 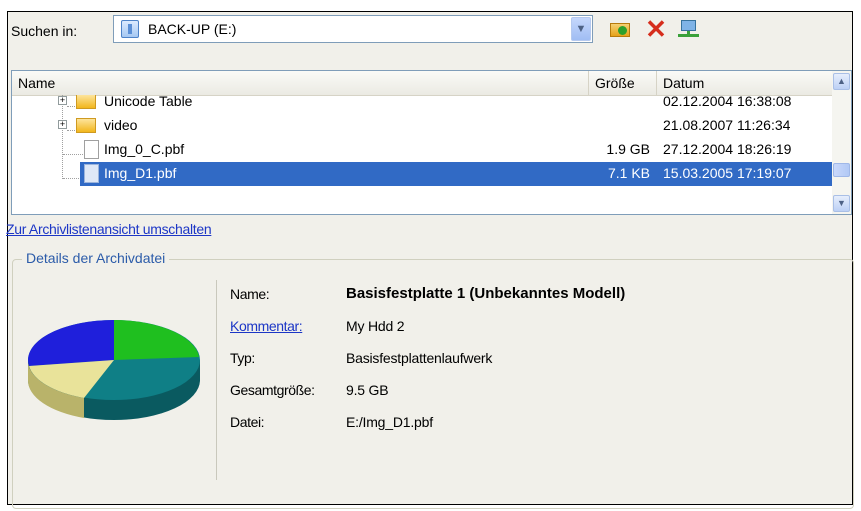 I want to click on look-in-label: Suchen in:, so click(x=44, y=31).